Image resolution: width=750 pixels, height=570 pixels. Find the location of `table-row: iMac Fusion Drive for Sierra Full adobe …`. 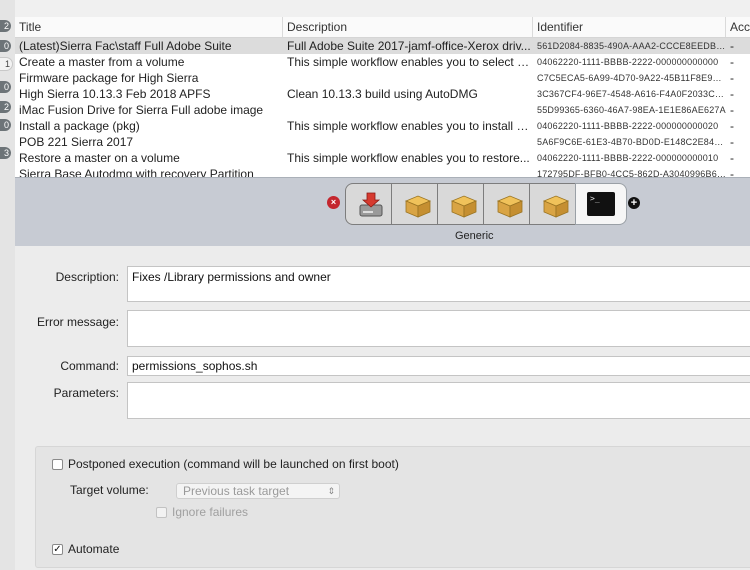

table-row: iMac Fusion Drive for Sierra Full adobe … is located at coordinates (382, 110).